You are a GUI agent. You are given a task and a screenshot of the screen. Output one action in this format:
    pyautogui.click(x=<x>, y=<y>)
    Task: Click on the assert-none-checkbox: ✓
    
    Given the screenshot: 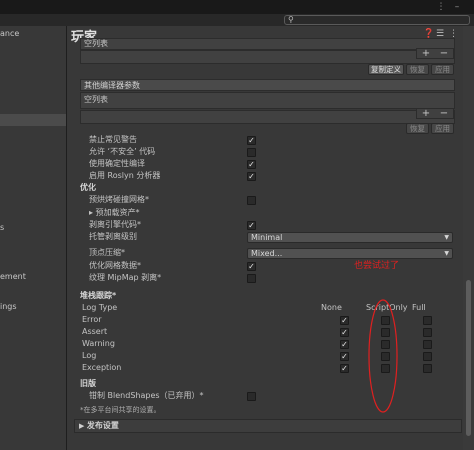 What is the action you would take?
    pyautogui.click(x=344, y=332)
    